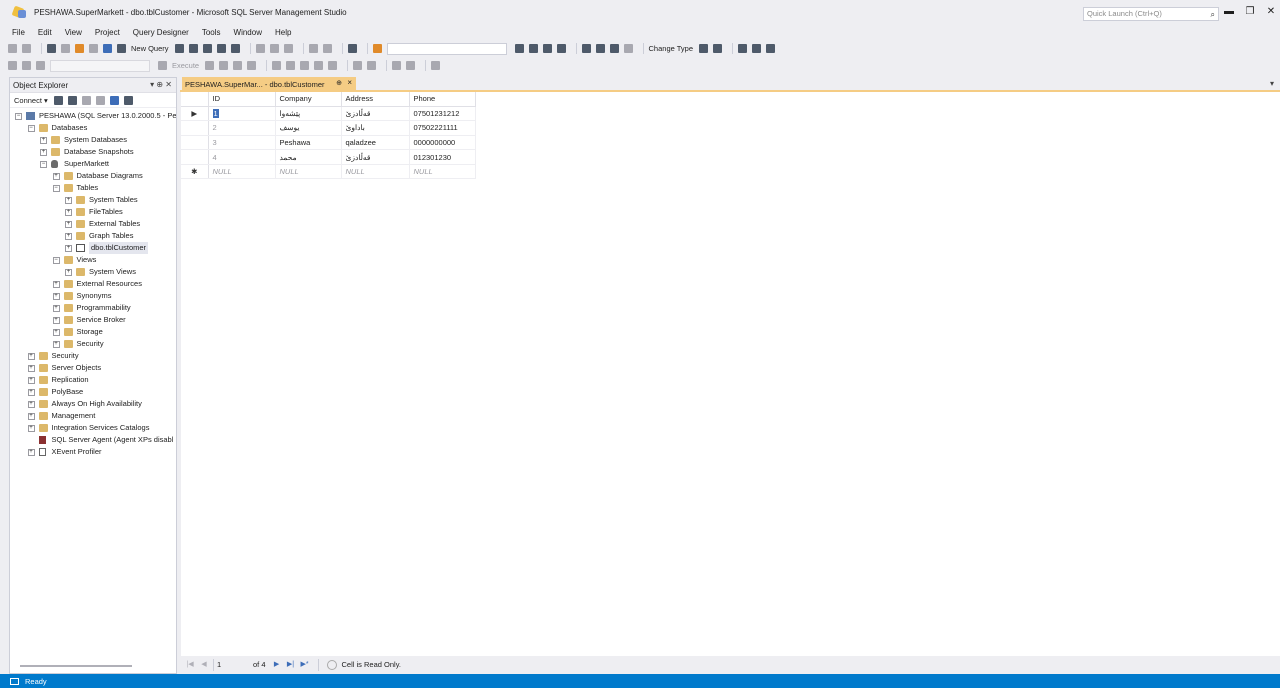 This screenshot has height=688, width=1280. What do you see at coordinates (242, 172) in the screenshot?
I see `cell-id: NULL` at bounding box center [242, 172].